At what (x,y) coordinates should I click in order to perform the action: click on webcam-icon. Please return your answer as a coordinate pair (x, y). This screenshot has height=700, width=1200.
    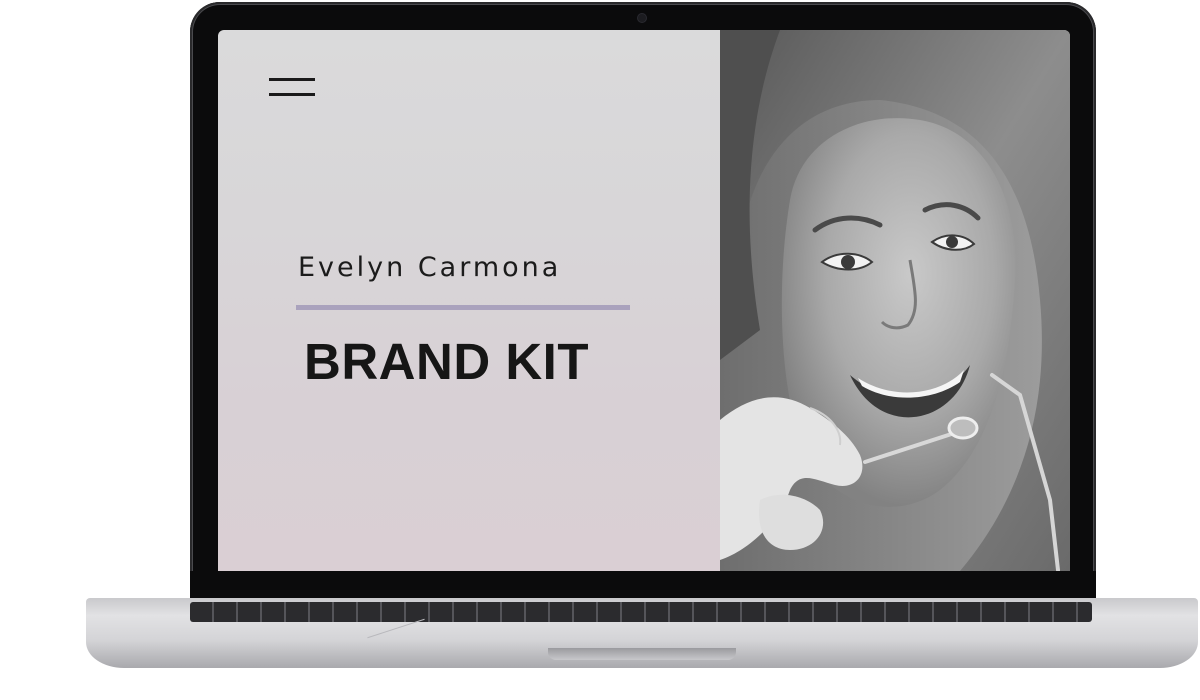
    Looking at the image, I should click on (642, 18).